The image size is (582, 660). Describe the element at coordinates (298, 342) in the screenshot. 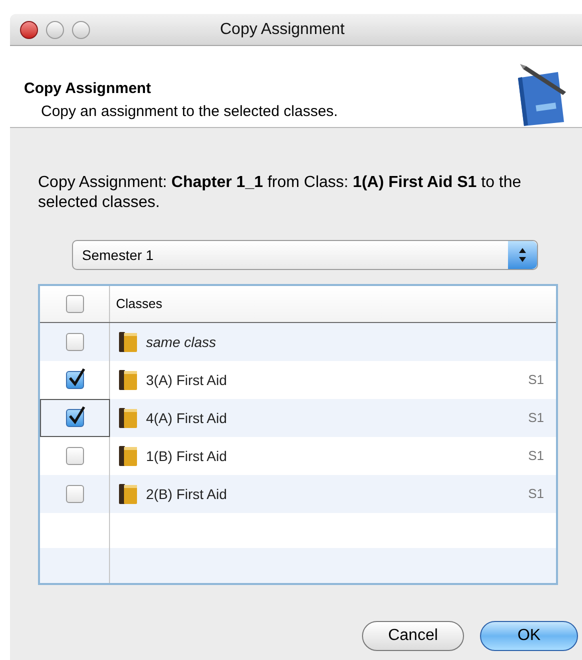

I see `table-row: same class` at that location.